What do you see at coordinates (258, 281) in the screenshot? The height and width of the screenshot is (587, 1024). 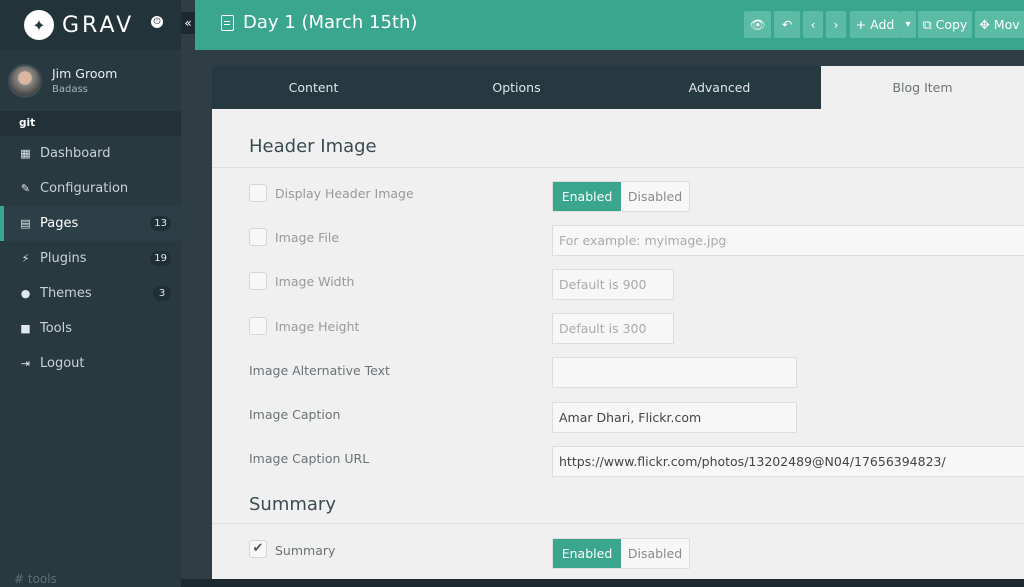 I see `image-width-checkbox` at bounding box center [258, 281].